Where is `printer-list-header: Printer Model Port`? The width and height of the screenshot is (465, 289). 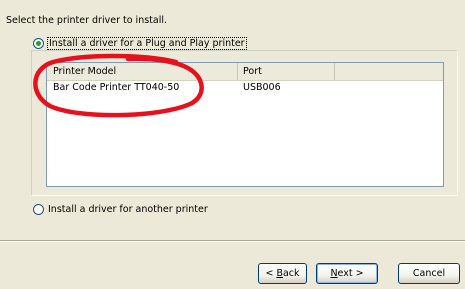 printer-list-header: Printer Model Port is located at coordinates (245, 72).